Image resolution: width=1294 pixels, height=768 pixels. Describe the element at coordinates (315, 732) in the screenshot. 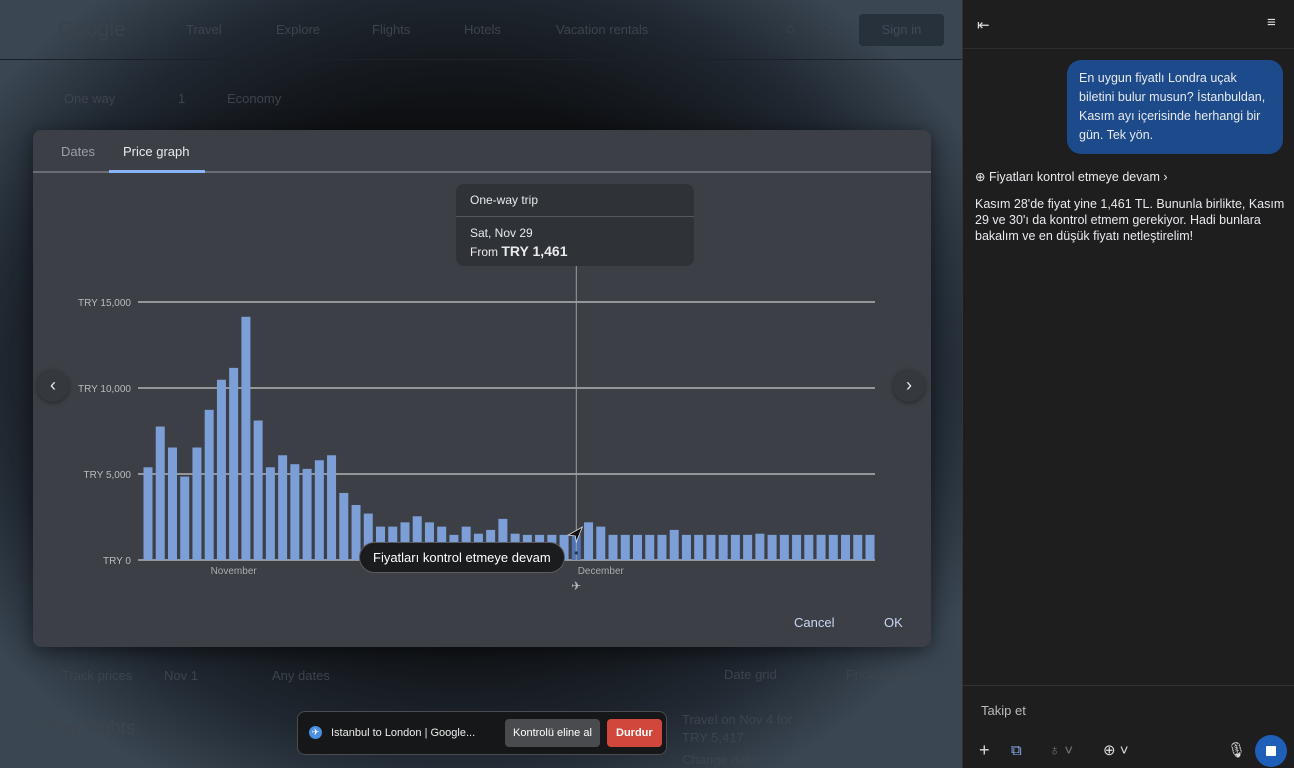

I see `site-icon: ✈` at that location.